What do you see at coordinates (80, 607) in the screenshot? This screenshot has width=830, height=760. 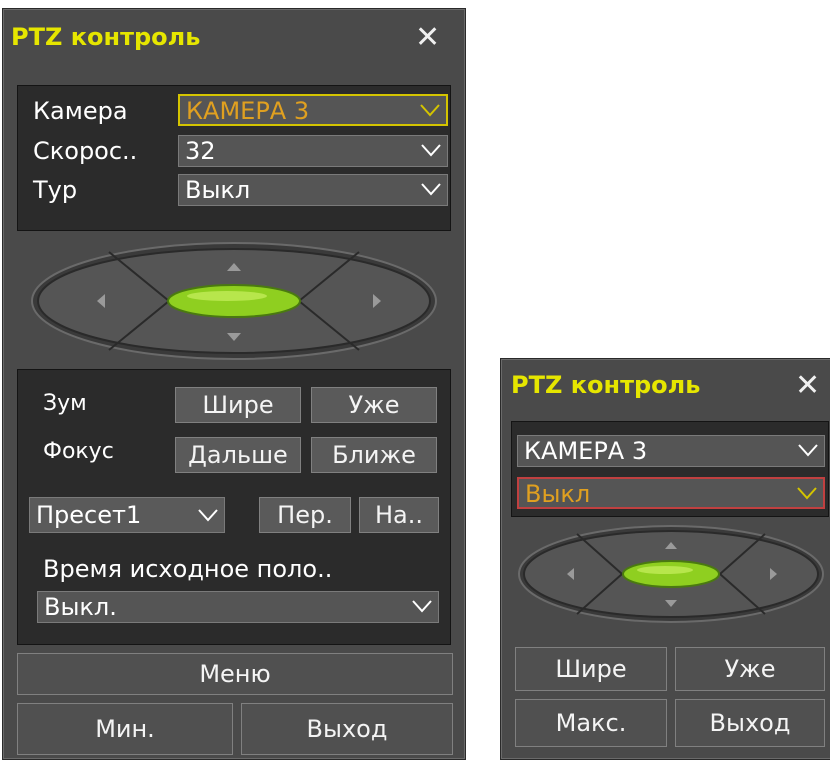 I see `home-time-select-value: Выкл.` at bounding box center [80, 607].